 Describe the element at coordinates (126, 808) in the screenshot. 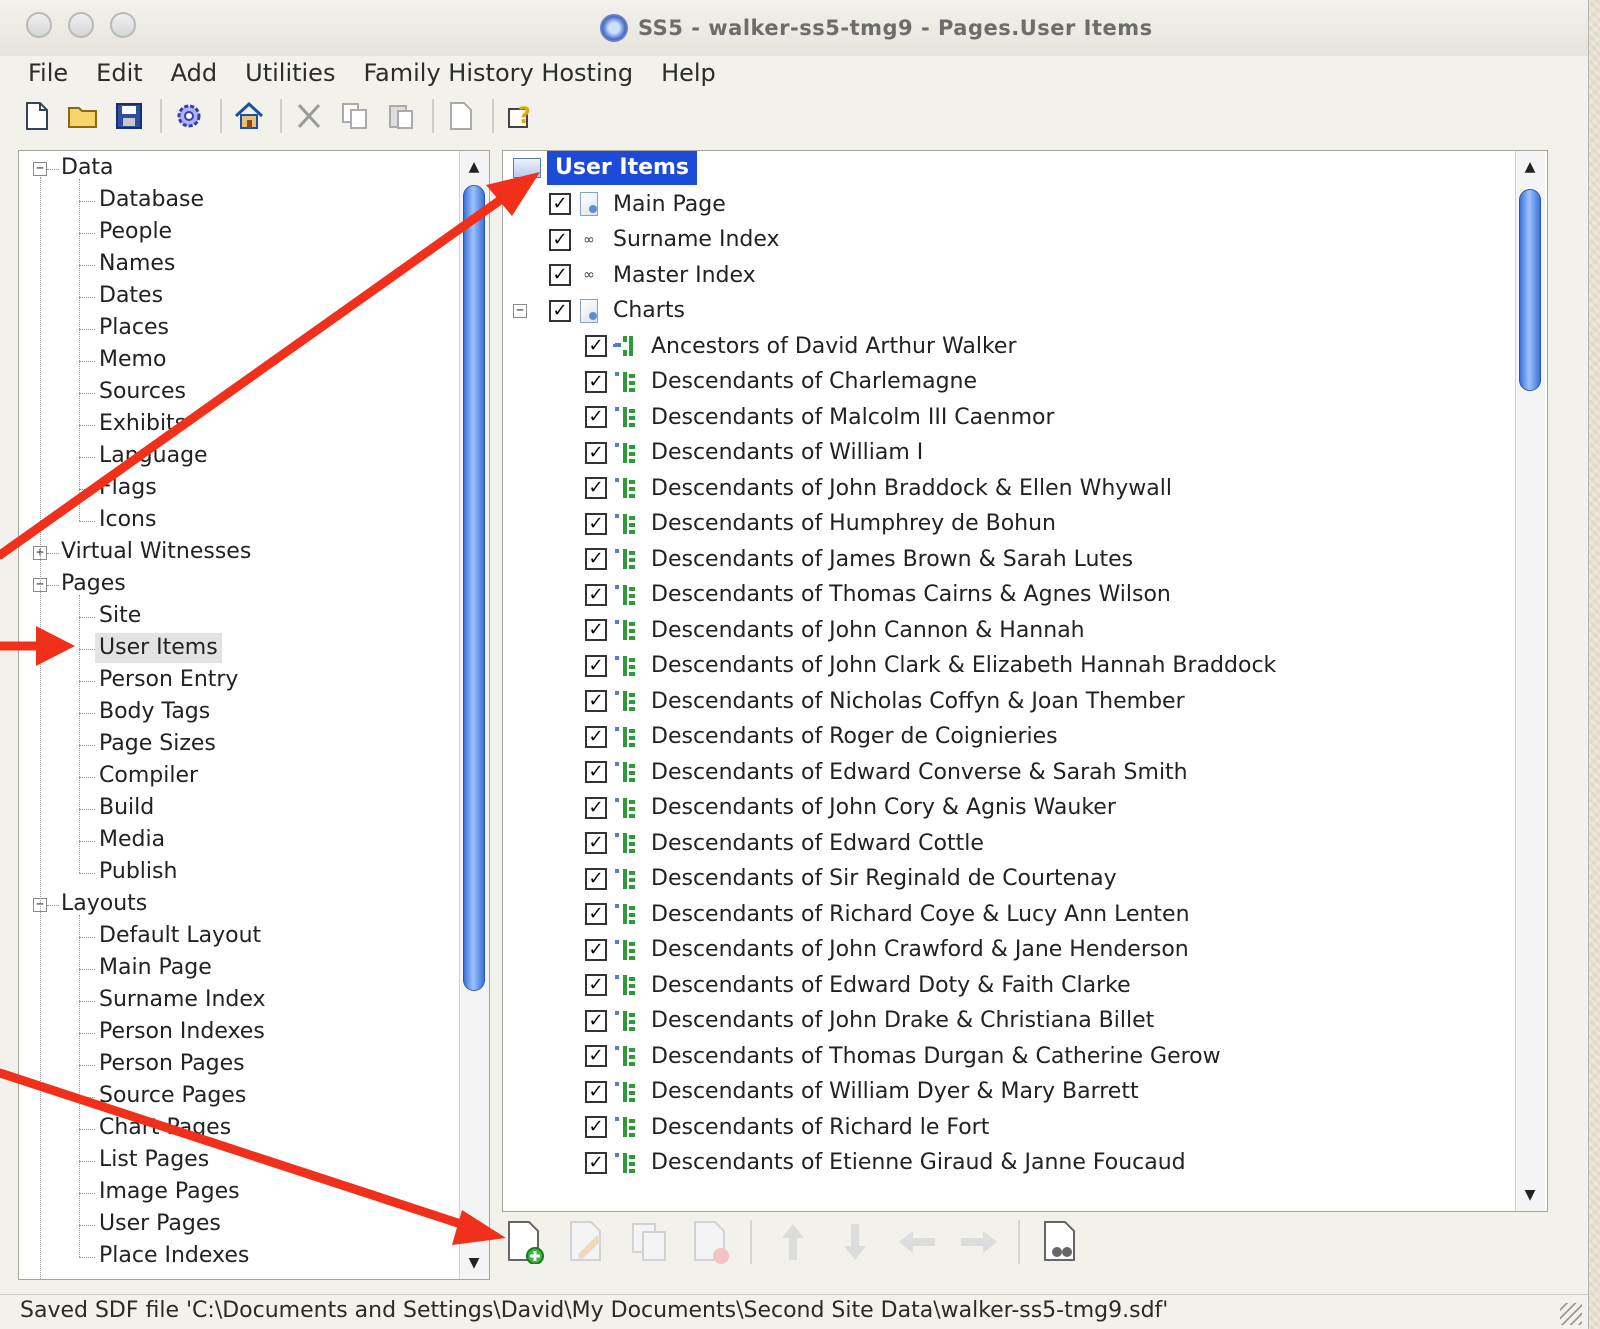

I see `tree-item: Build` at that location.